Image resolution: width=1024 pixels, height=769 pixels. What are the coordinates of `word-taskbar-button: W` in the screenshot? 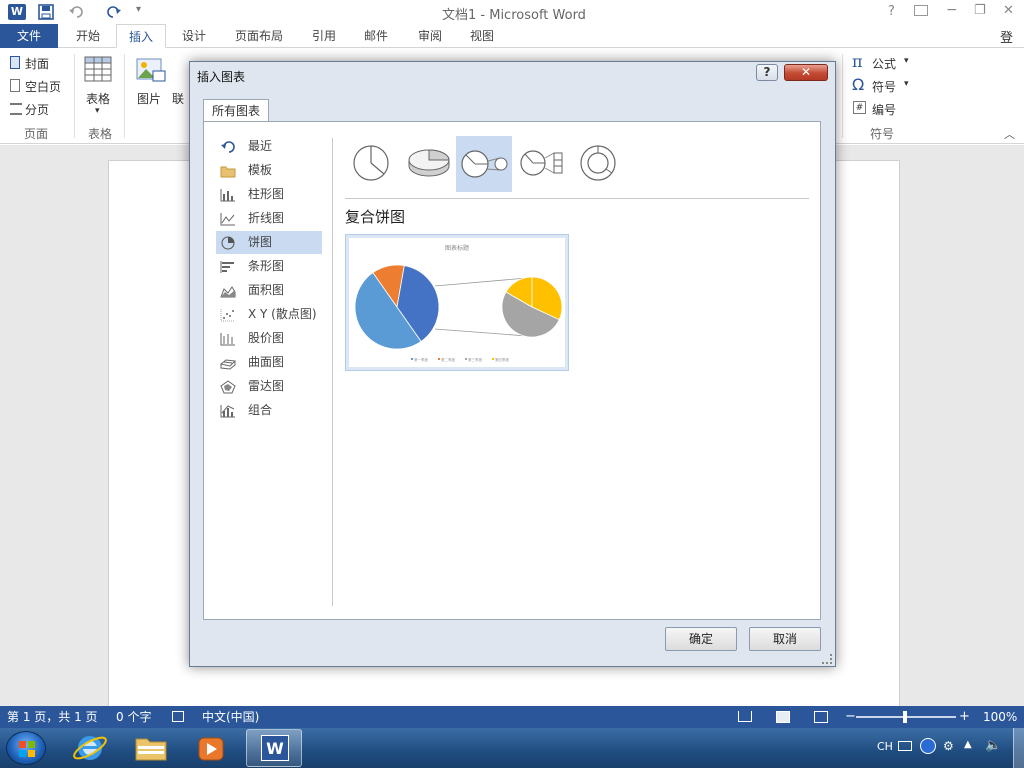 It's located at (274, 748).